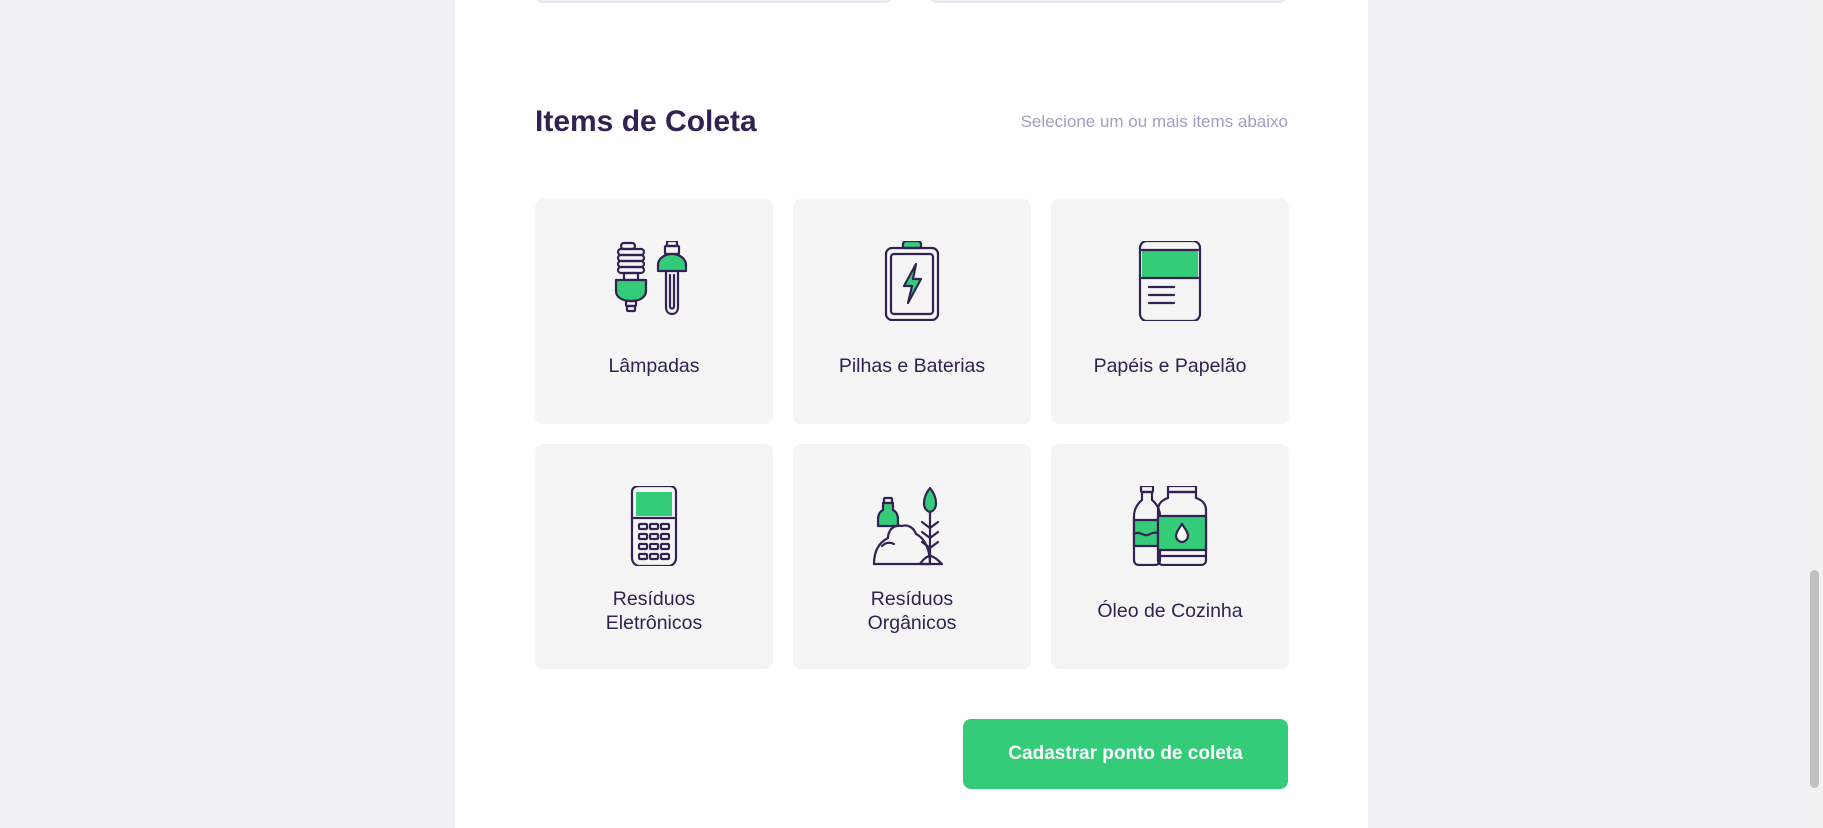 The image size is (1823, 828). Describe the element at coordinates (654, 610) in the screenshot. I see `item-label: Resíduos Eletrônicos` at that location.